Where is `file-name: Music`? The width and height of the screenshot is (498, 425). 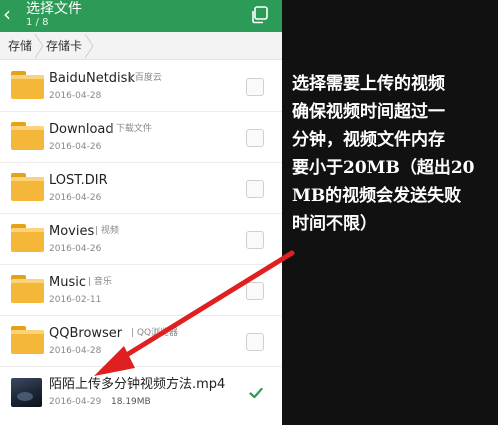
file-name: Music is located at coordinates (67, 282).